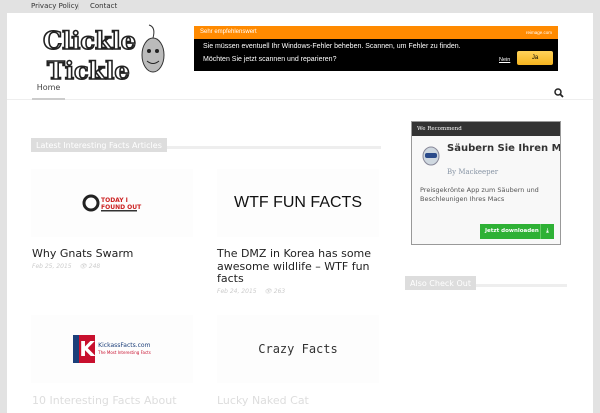 The width and height of the screenshot is (600, 413). Describe the element at coordinates (52, 266) in the screenshot. I see `article-date: Feb 25, 2015` at that location.